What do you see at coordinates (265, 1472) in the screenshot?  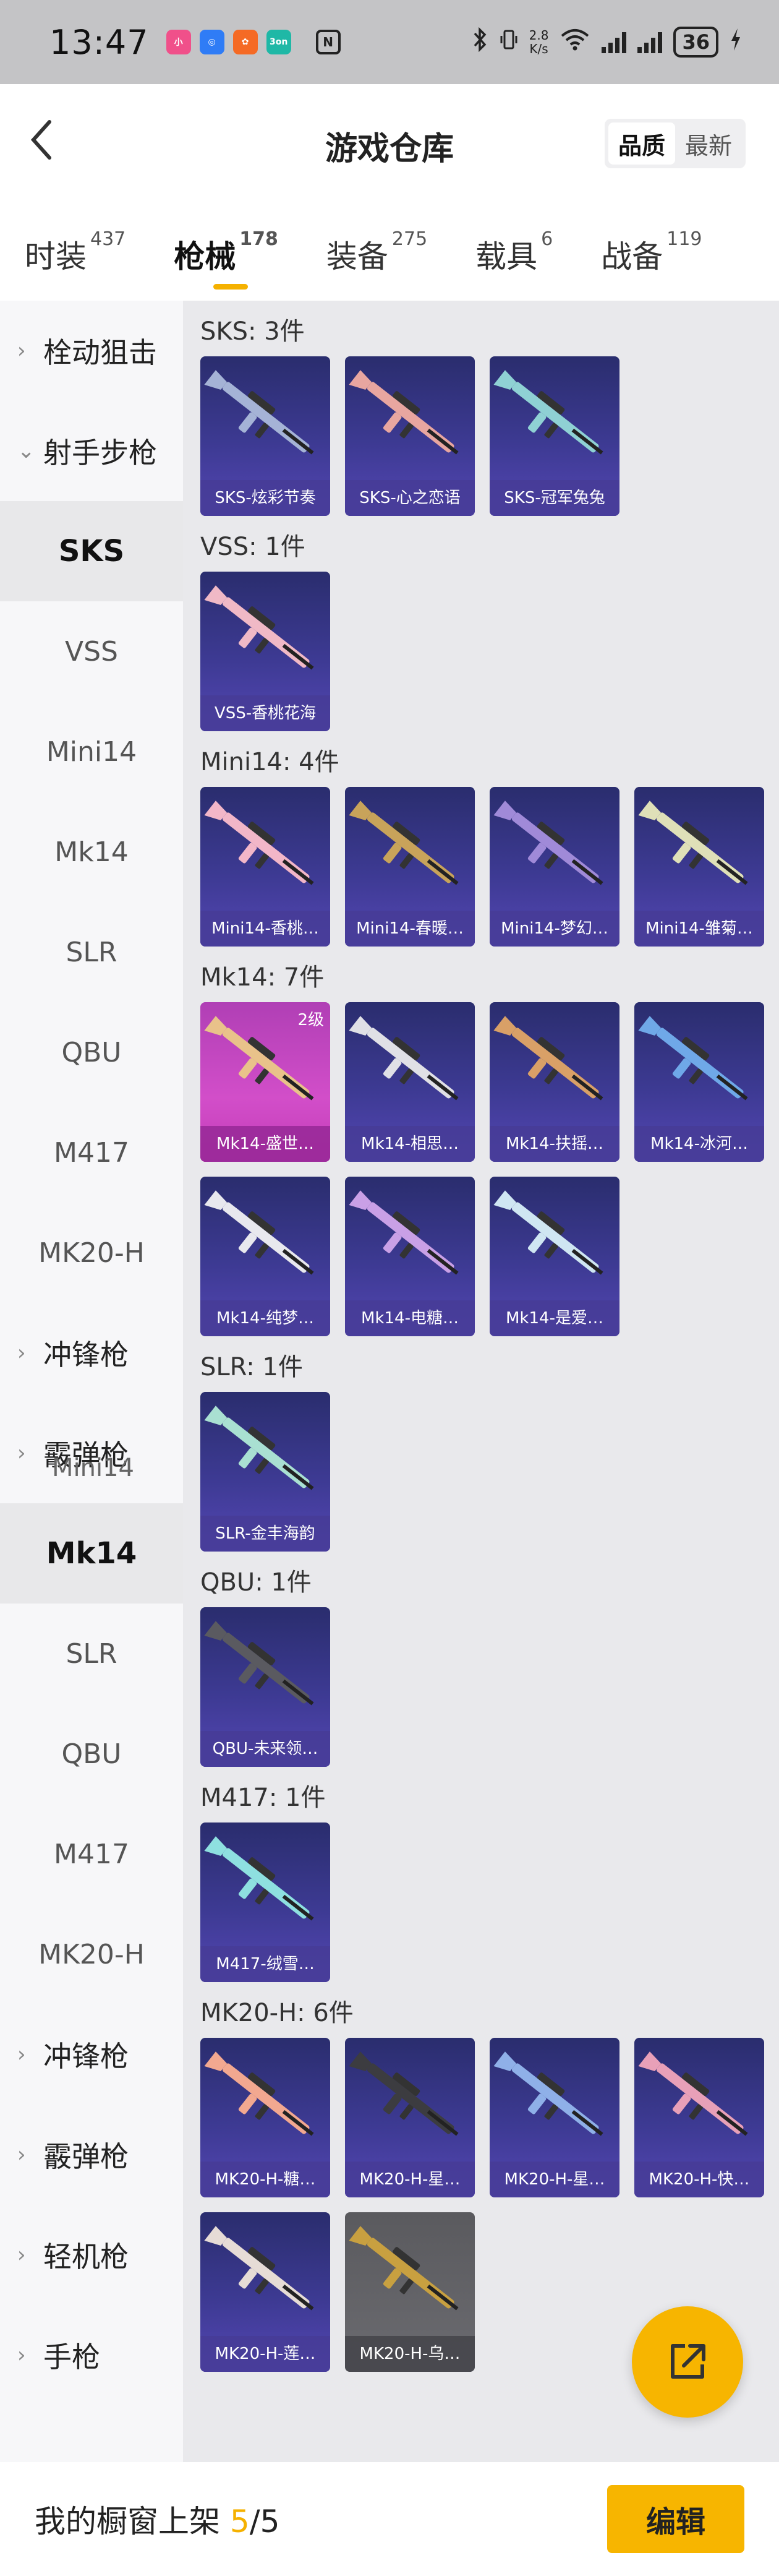 I see `weapon-card: SLR-金丰海韵` at bounding box center [265, 1472].